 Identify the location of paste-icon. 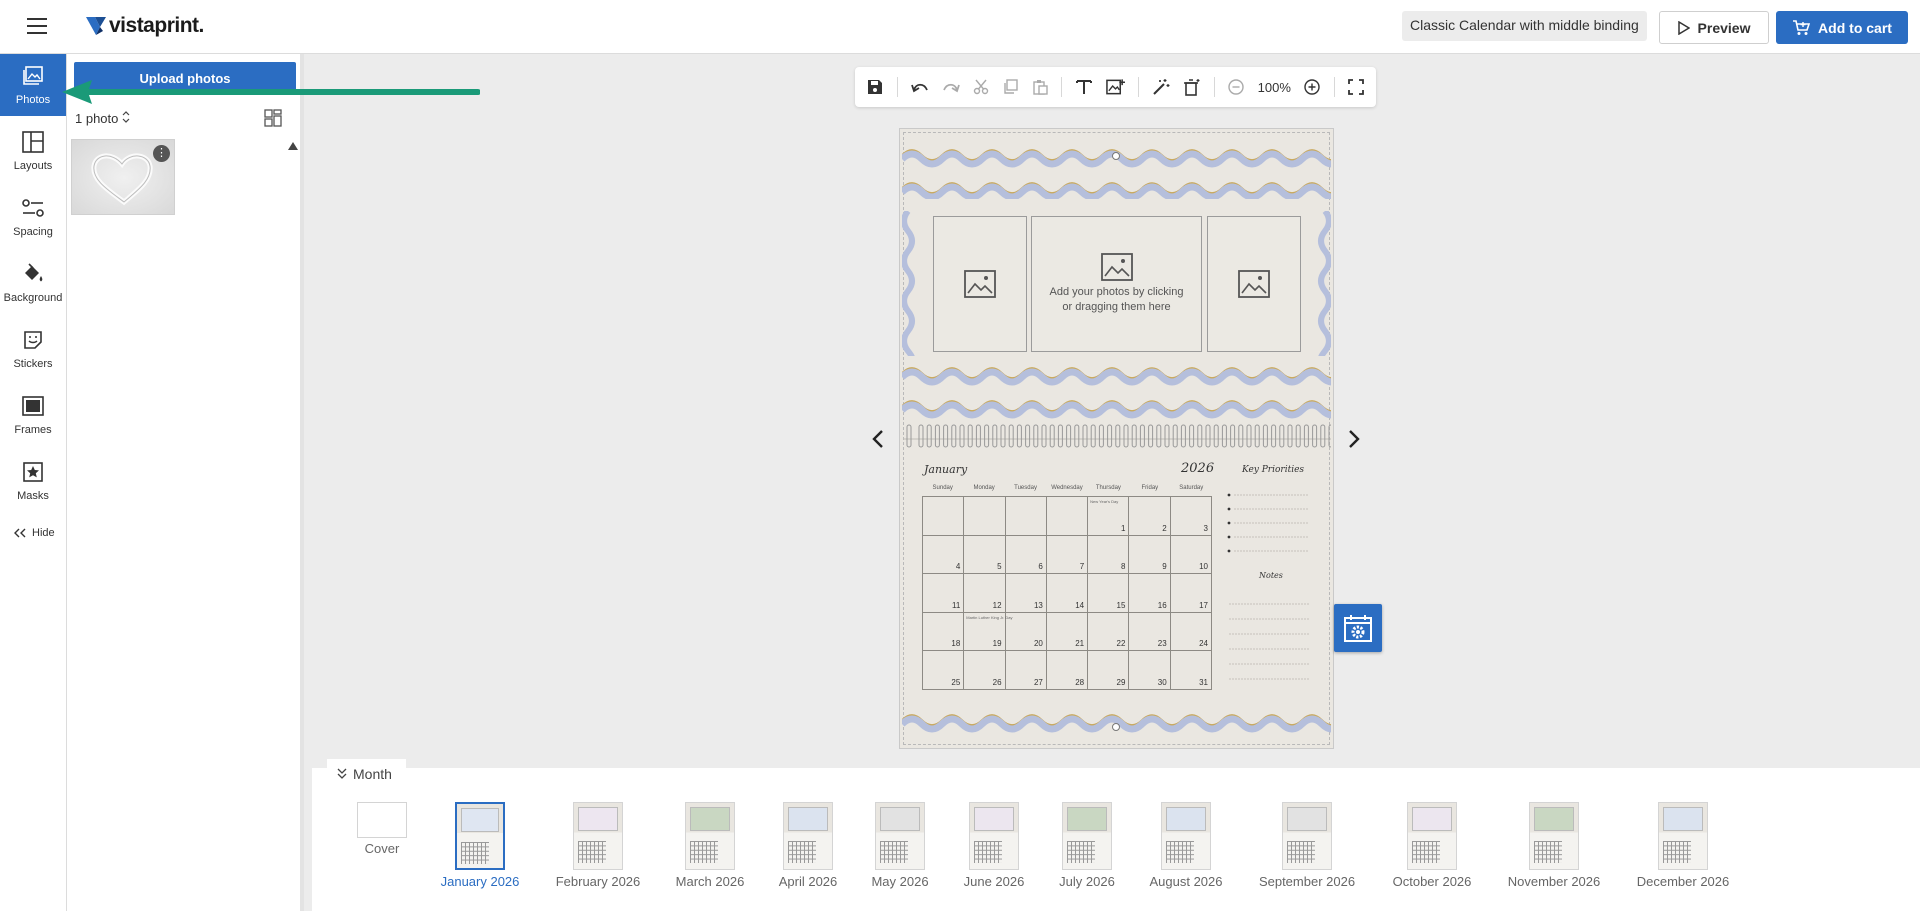
(1040, 87).